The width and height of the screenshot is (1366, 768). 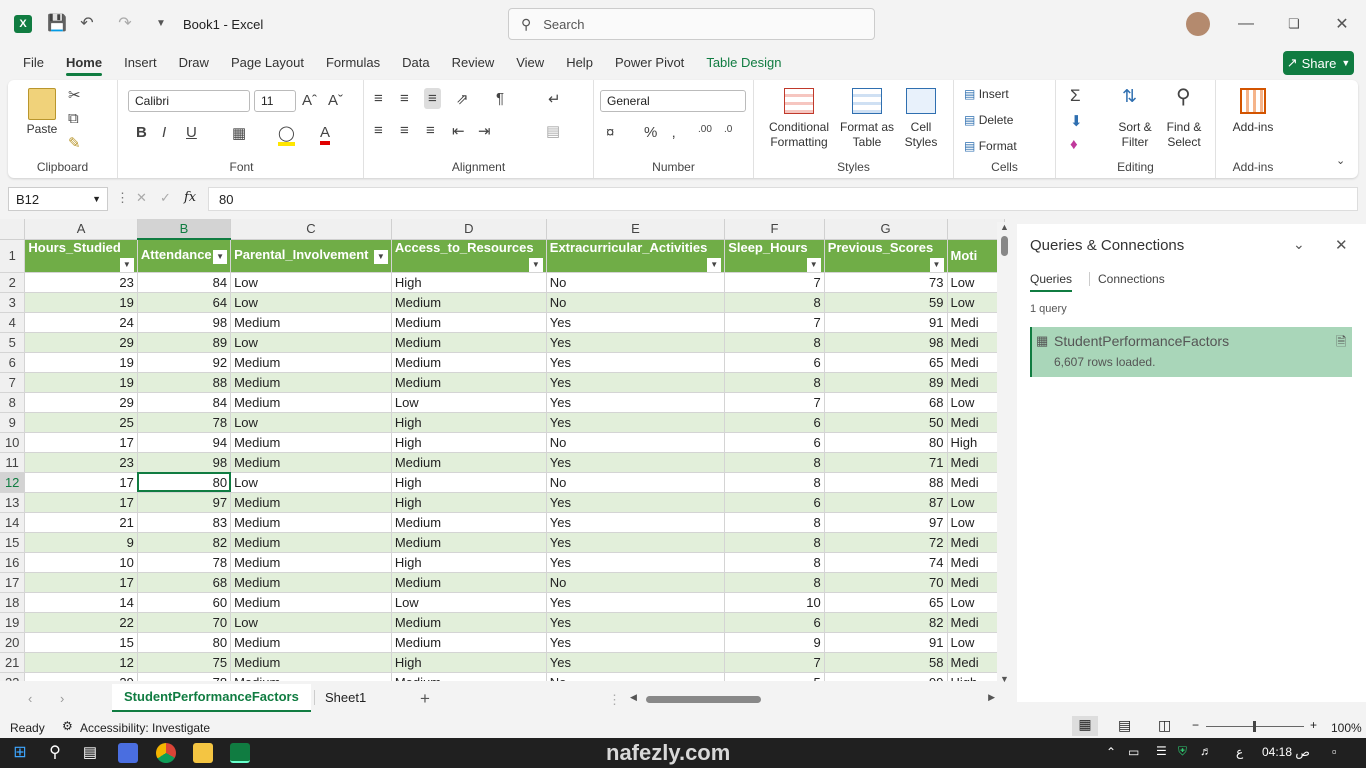 I want to click on row-header: 4, so click(x=13, y=322).